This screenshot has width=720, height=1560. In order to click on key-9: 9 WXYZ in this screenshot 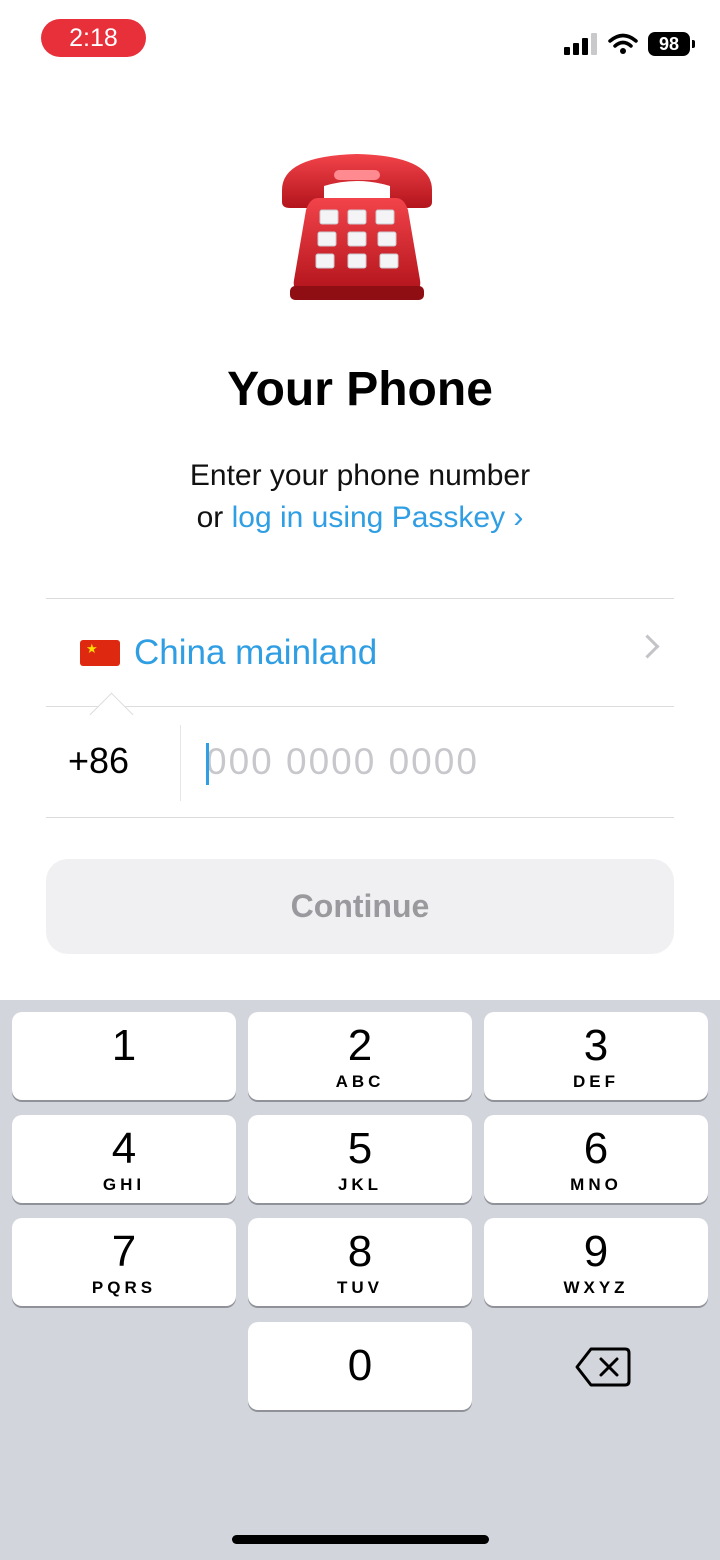, I will do `click(596, 1262)`.